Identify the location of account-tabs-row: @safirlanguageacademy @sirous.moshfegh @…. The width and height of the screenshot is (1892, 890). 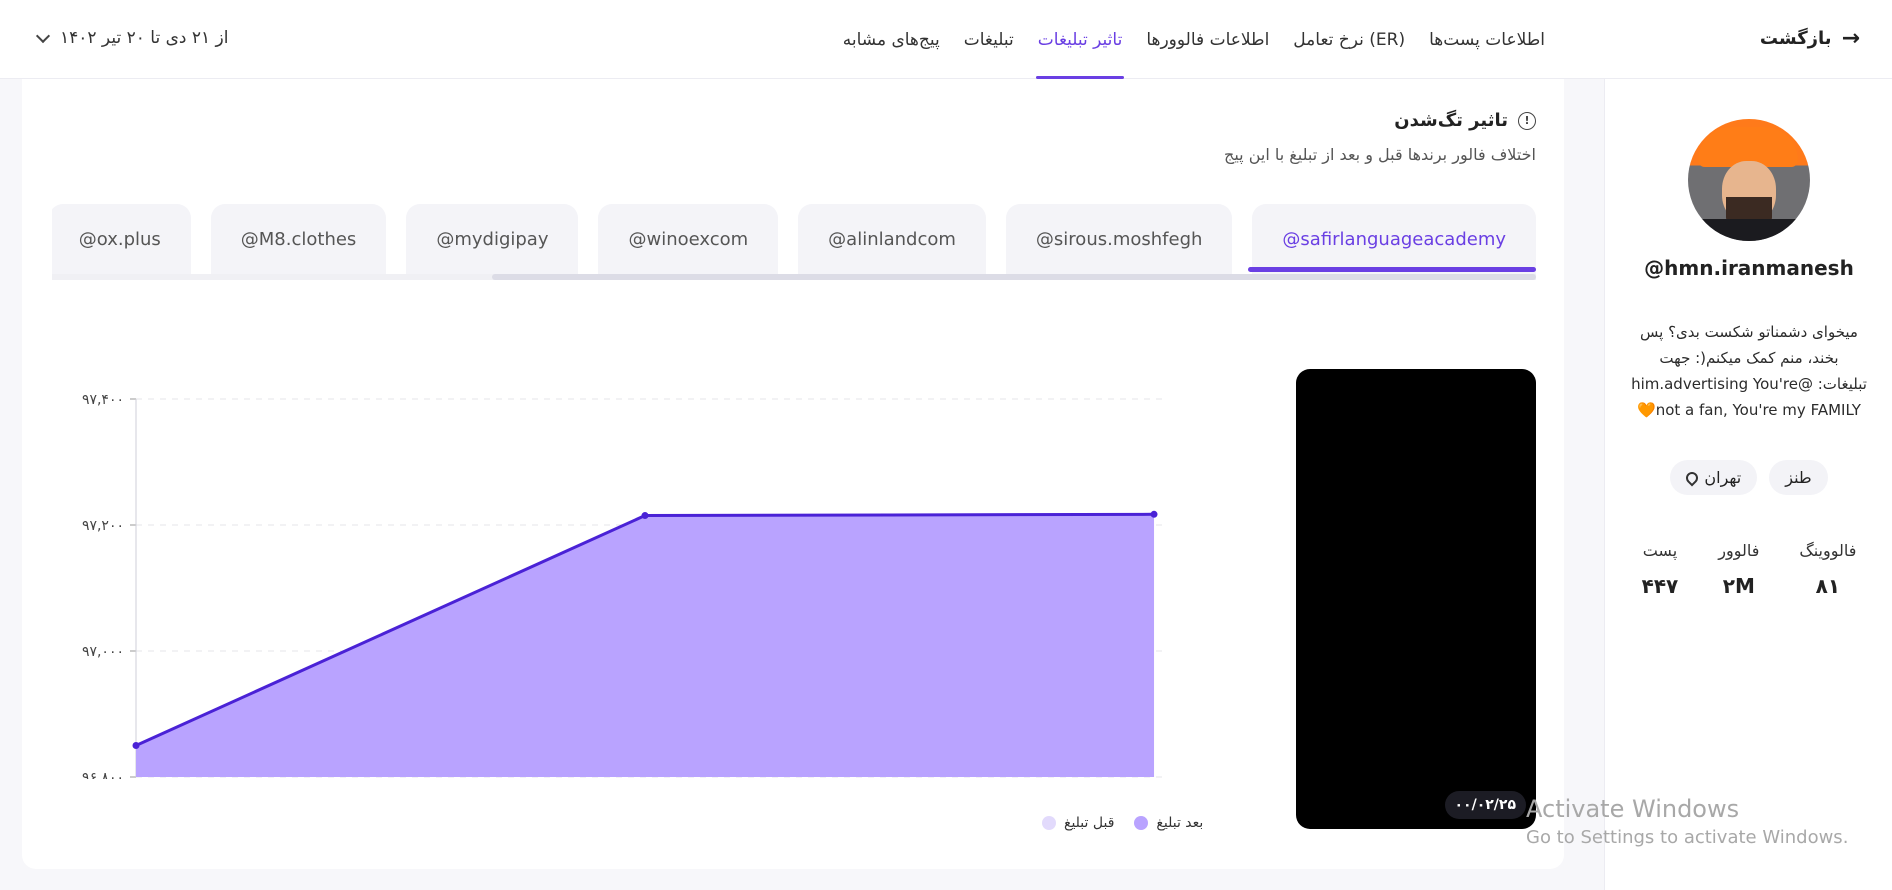
(794, 239).